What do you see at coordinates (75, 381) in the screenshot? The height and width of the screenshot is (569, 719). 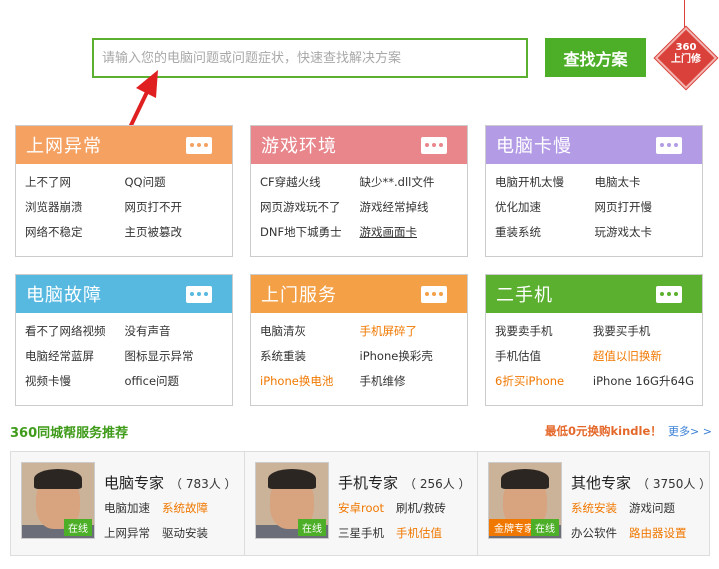 I see `card-link: 视频卡慢` at bounding box center [75, 381].